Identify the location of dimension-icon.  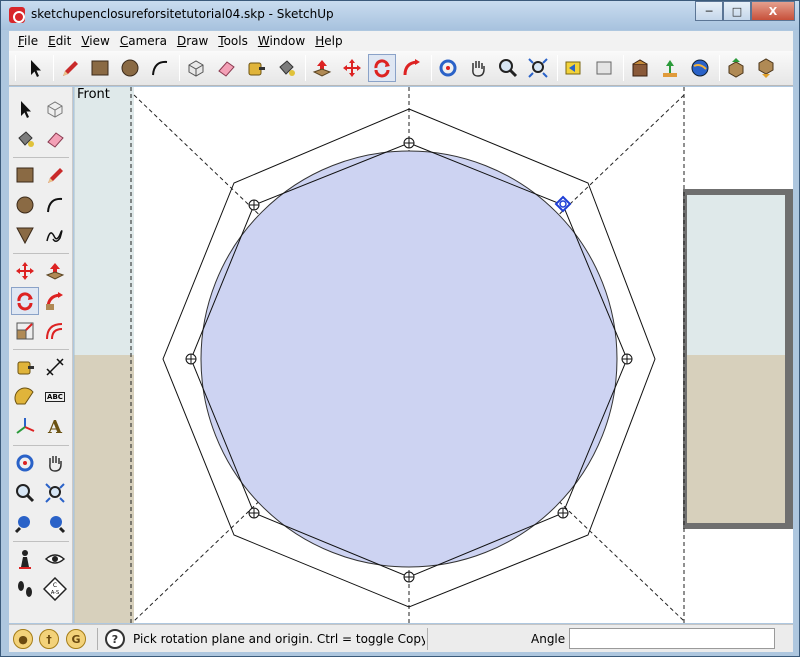
(55, 367).